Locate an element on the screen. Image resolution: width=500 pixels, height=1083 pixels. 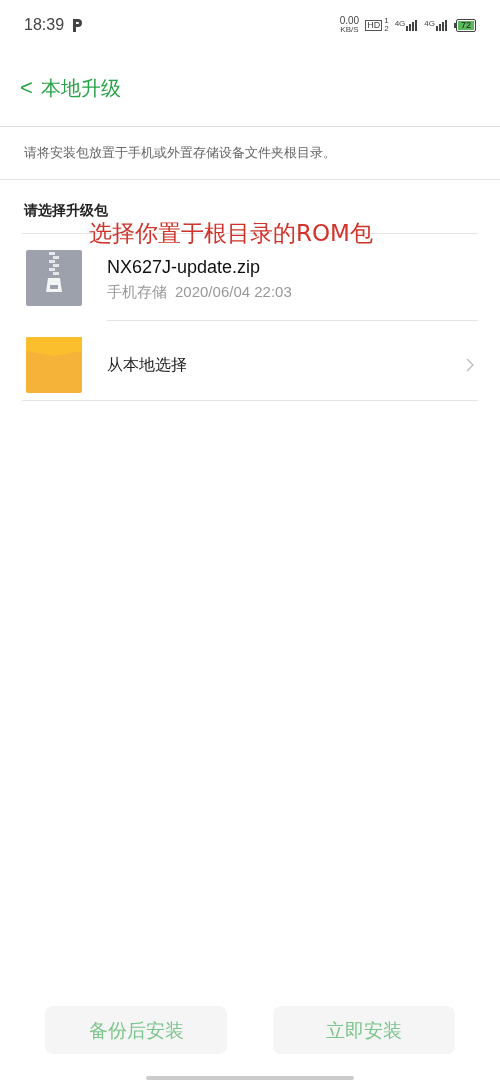
zip-file-icon is located at coordinates (54, 277).